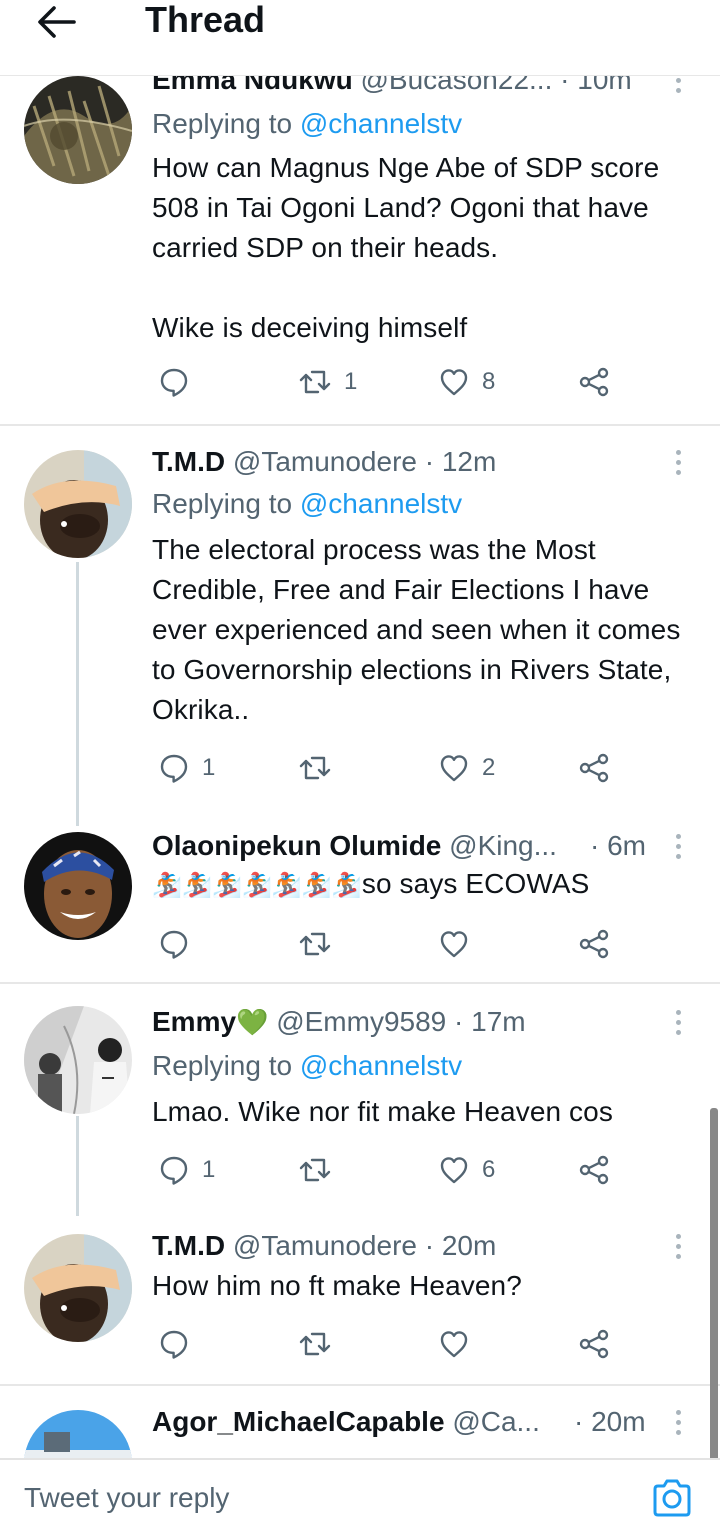  Describe the element at coordinates (469, 461) in the screenshot. I see `timestamp: 12m` at that location.